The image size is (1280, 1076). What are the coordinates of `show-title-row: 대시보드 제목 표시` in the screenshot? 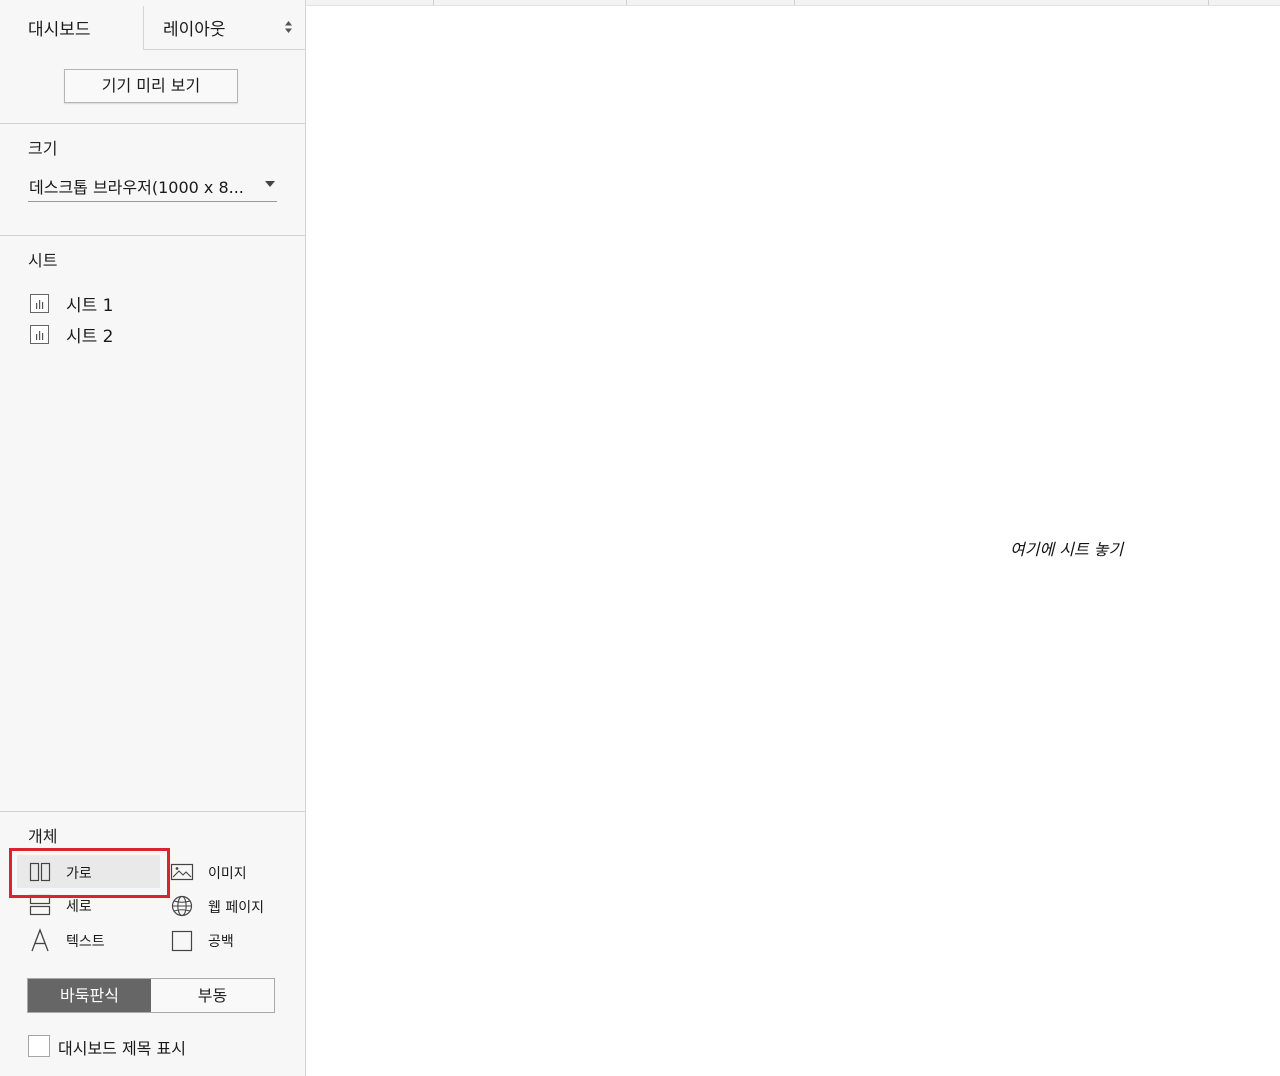 It's located at (158, 1046).